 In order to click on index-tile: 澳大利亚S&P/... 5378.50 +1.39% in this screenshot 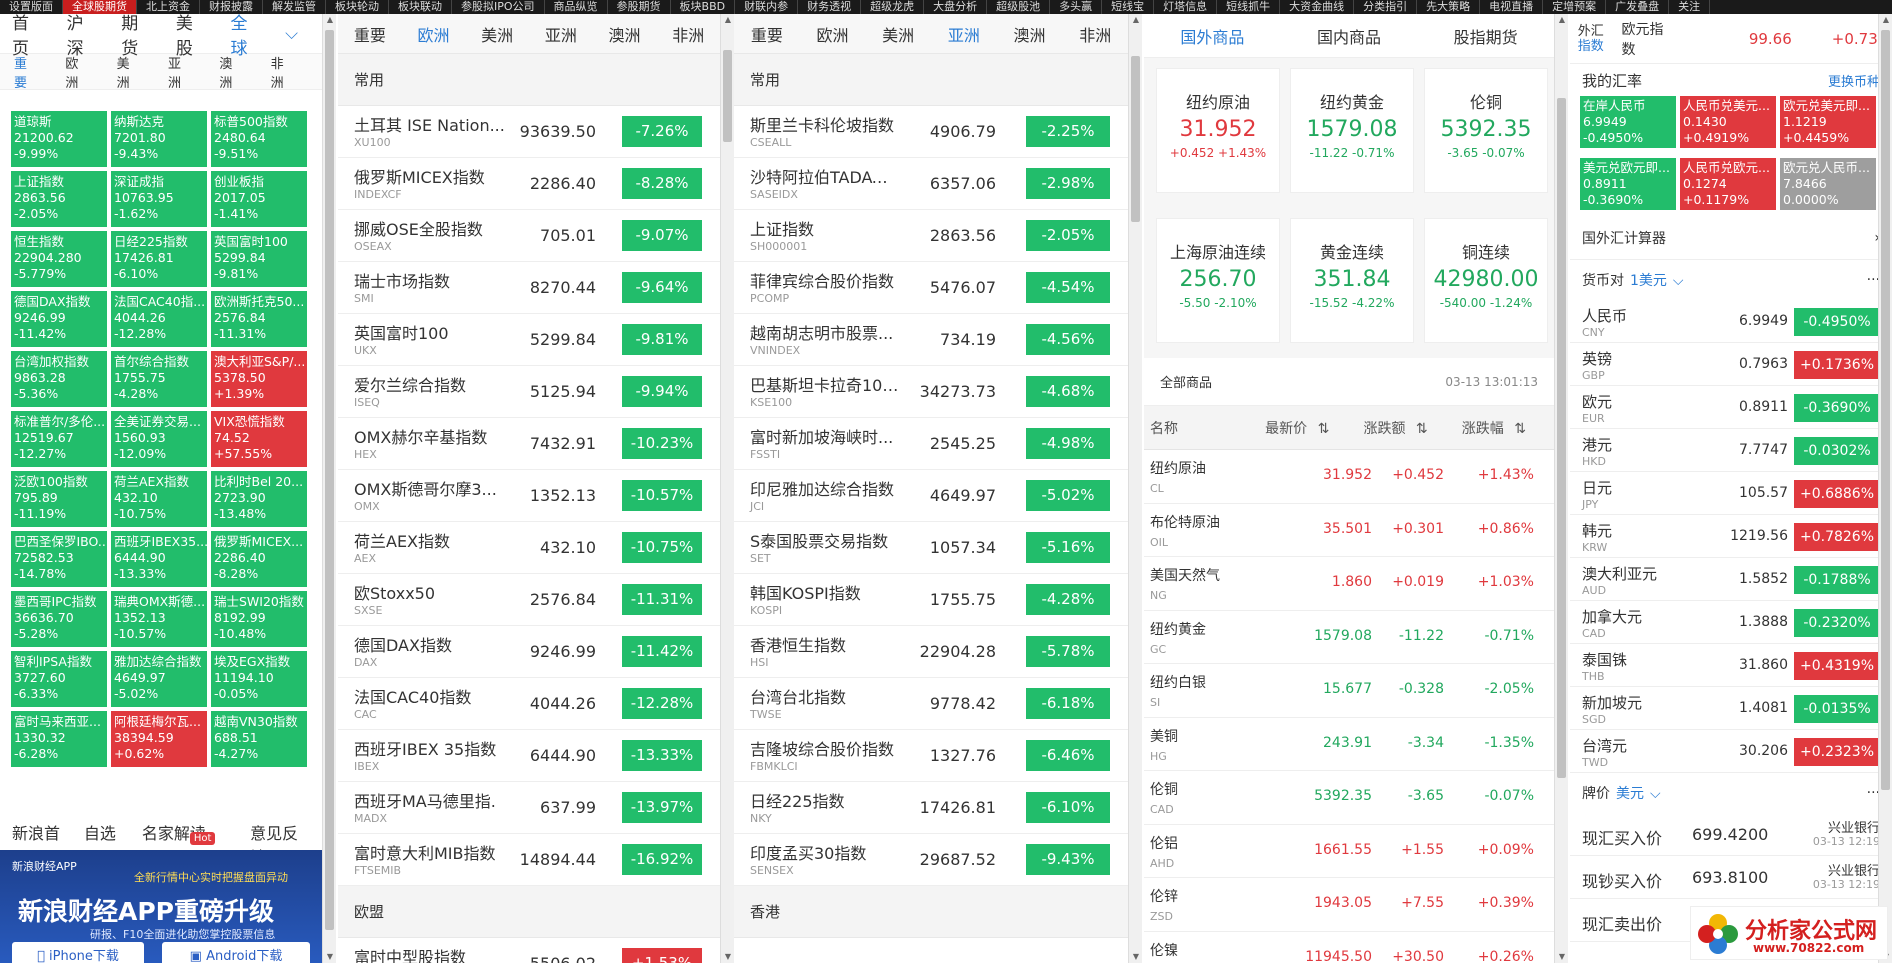, I will do `click(259, 379)`.